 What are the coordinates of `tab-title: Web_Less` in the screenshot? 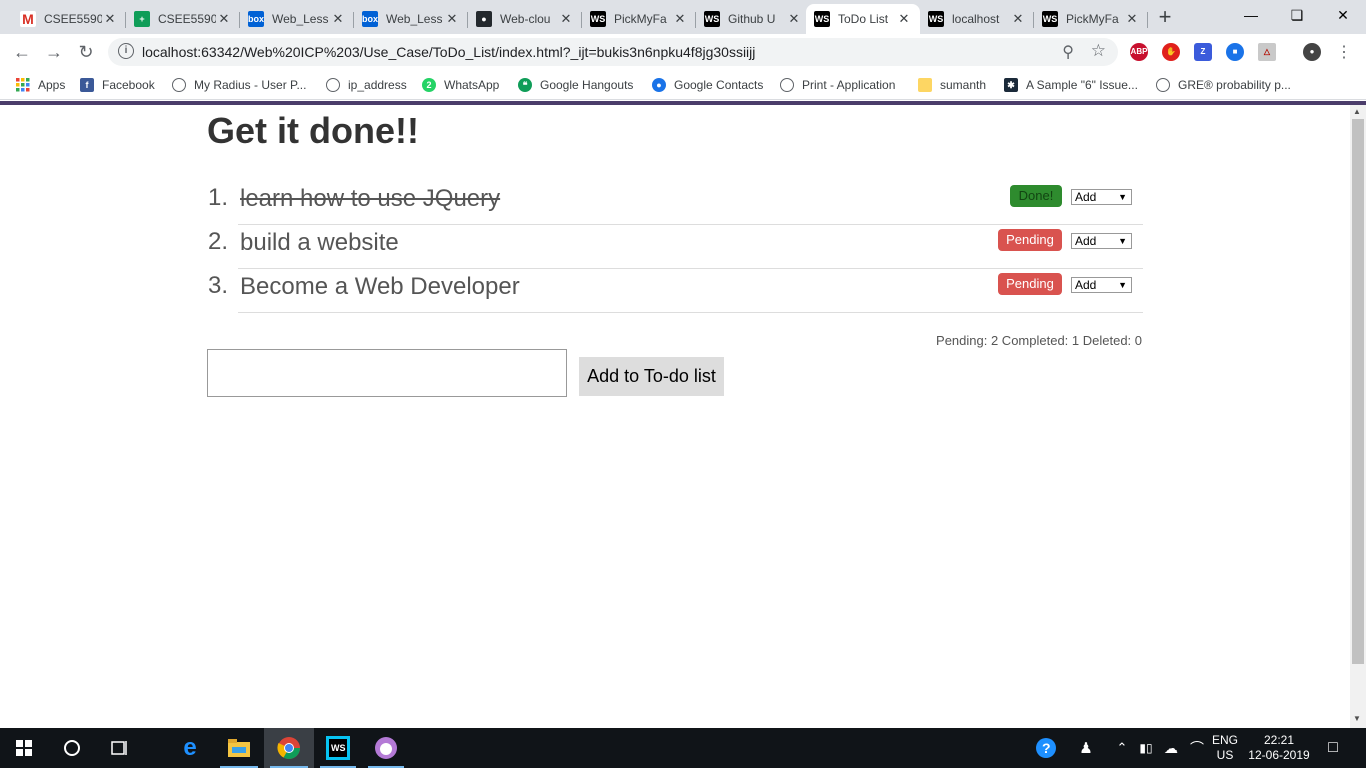 It's located at (300, 19).